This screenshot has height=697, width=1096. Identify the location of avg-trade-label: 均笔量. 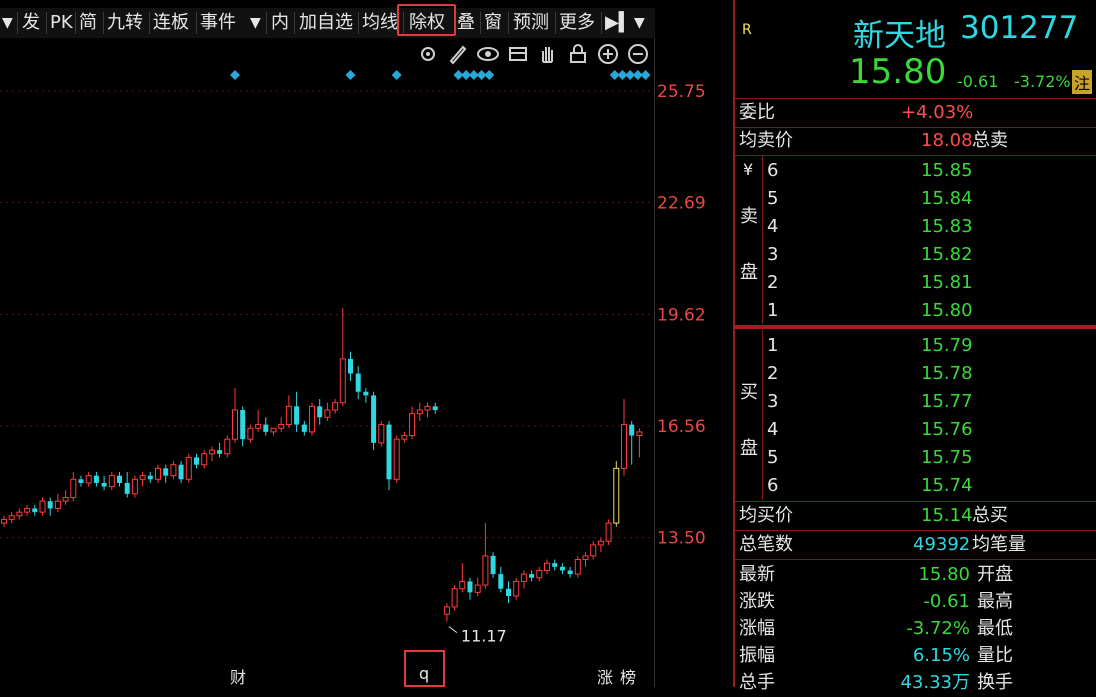
(999, 544).